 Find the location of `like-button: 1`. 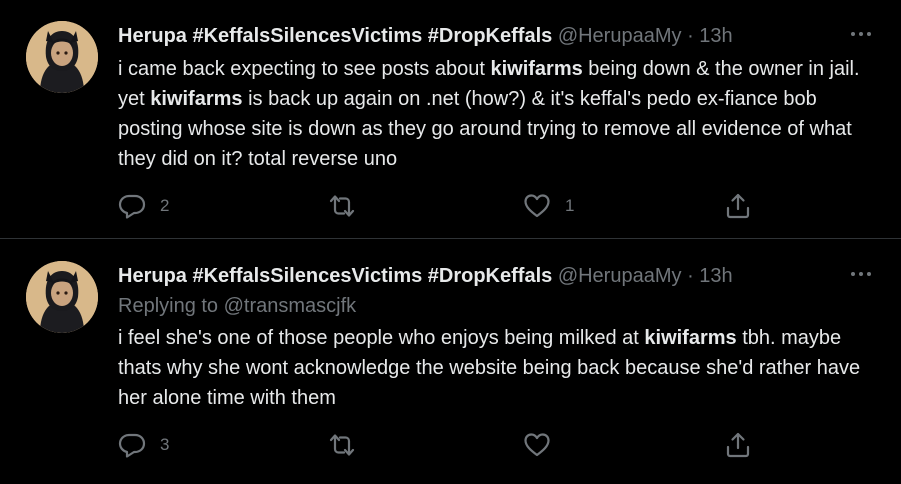

like-button: 1 is located at coordinates (548, 206).